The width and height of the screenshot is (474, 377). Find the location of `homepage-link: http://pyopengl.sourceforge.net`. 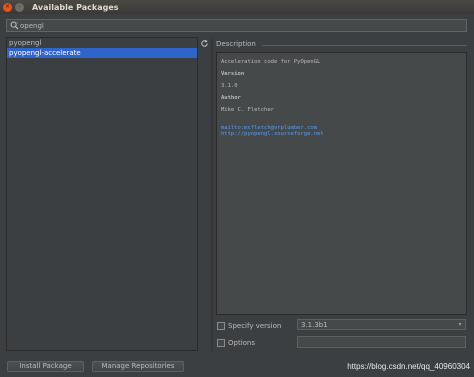

homepage-link: http://pyopengl.sourceforge.net is located at coordinates (343, 134).